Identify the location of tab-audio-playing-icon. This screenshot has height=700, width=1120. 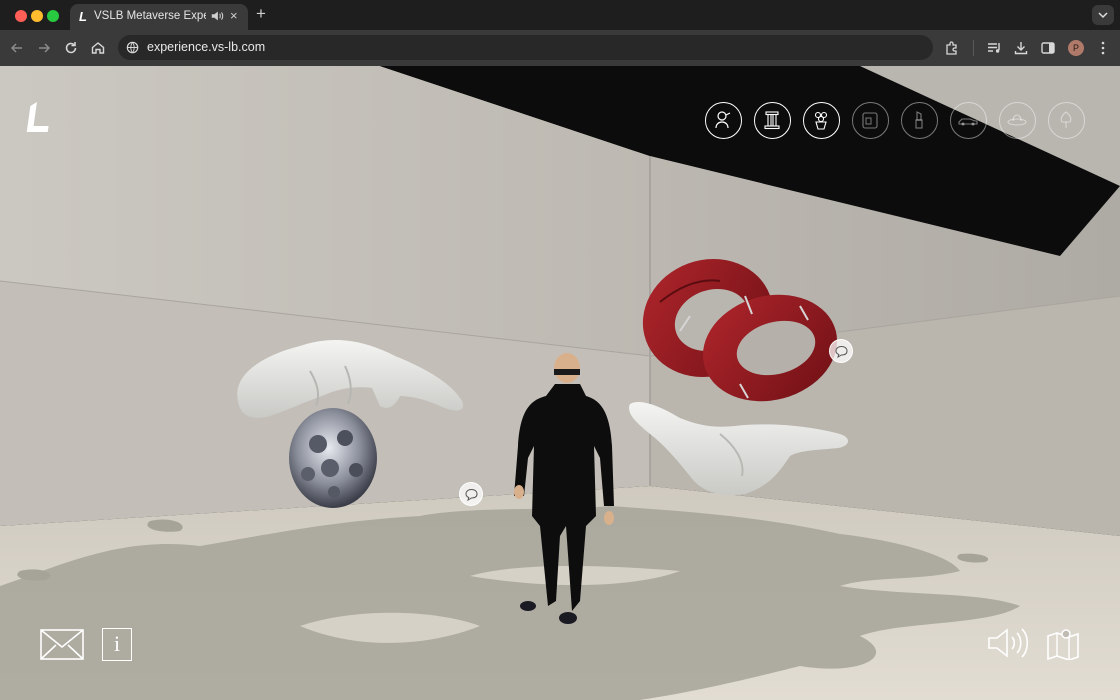
(217, 16).